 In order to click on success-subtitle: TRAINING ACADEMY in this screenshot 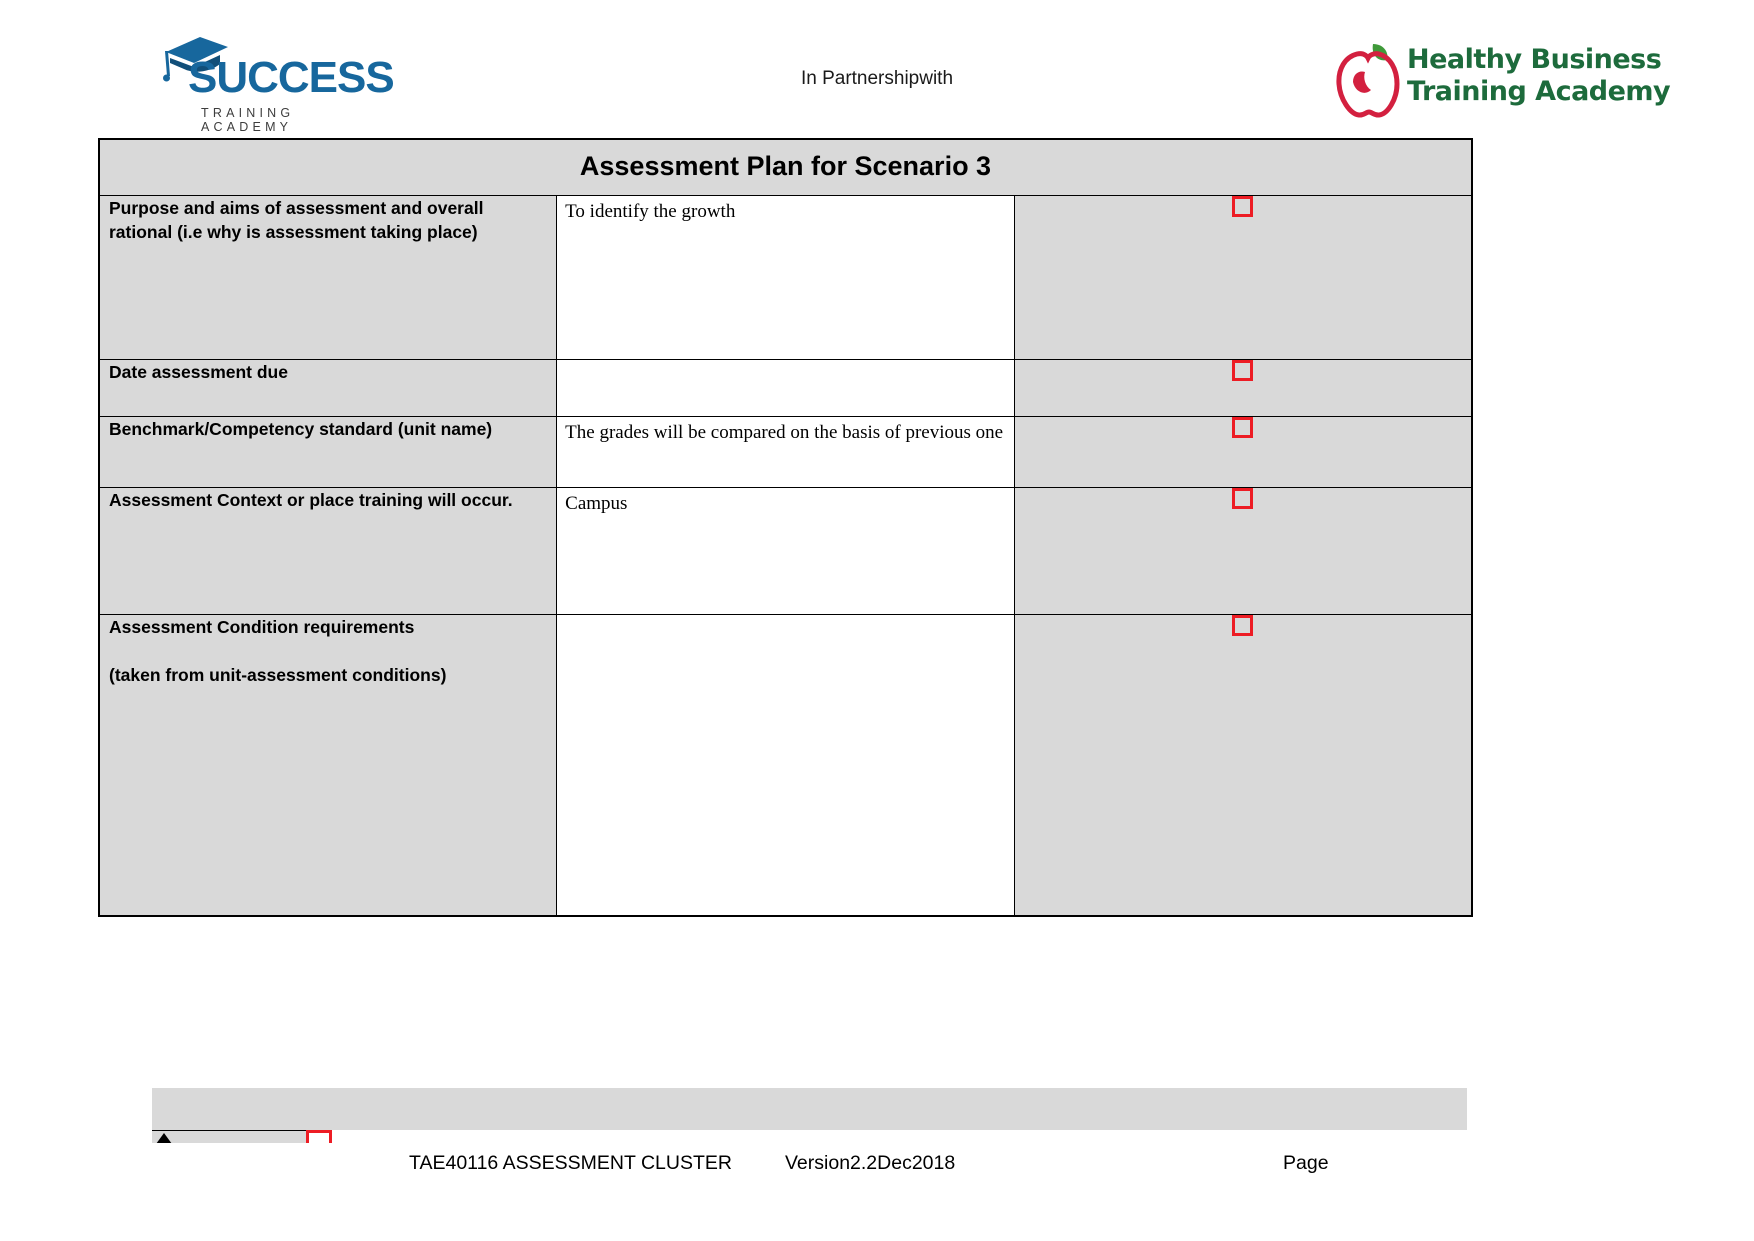, I will do `click(248, 120)`.